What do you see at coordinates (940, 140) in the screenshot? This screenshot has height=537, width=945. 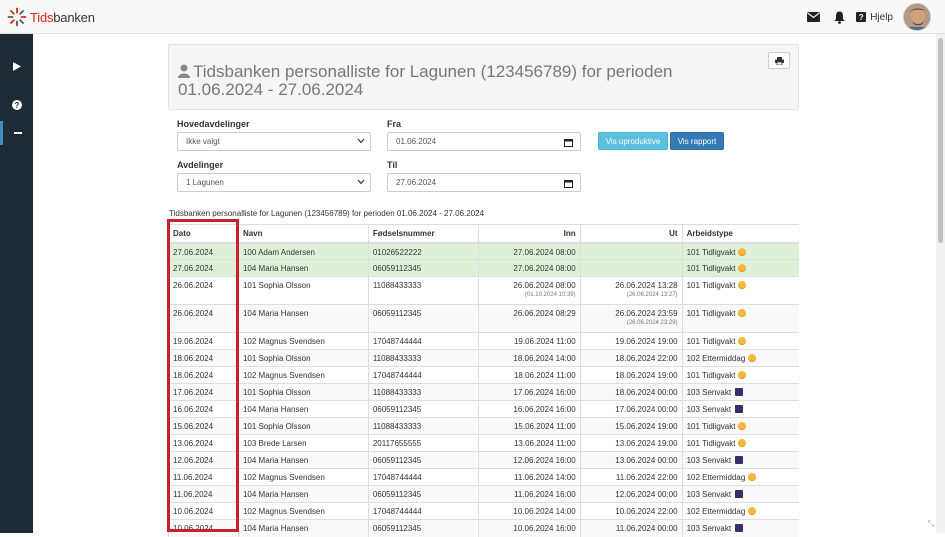 I see `scrollbar-thumb` at bounding box center [940, 140].